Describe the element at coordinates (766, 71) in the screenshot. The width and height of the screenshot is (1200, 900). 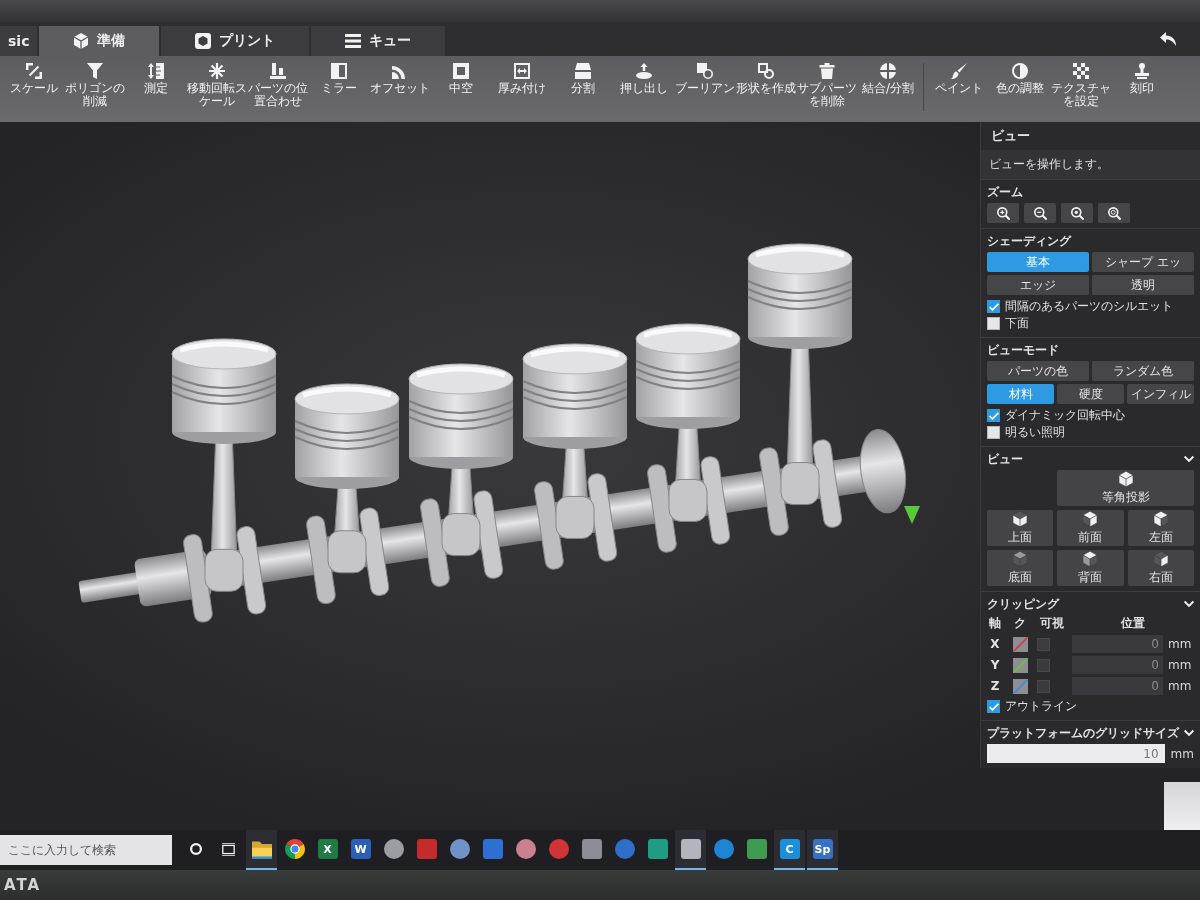
I see `square-circle-icon` at that location.